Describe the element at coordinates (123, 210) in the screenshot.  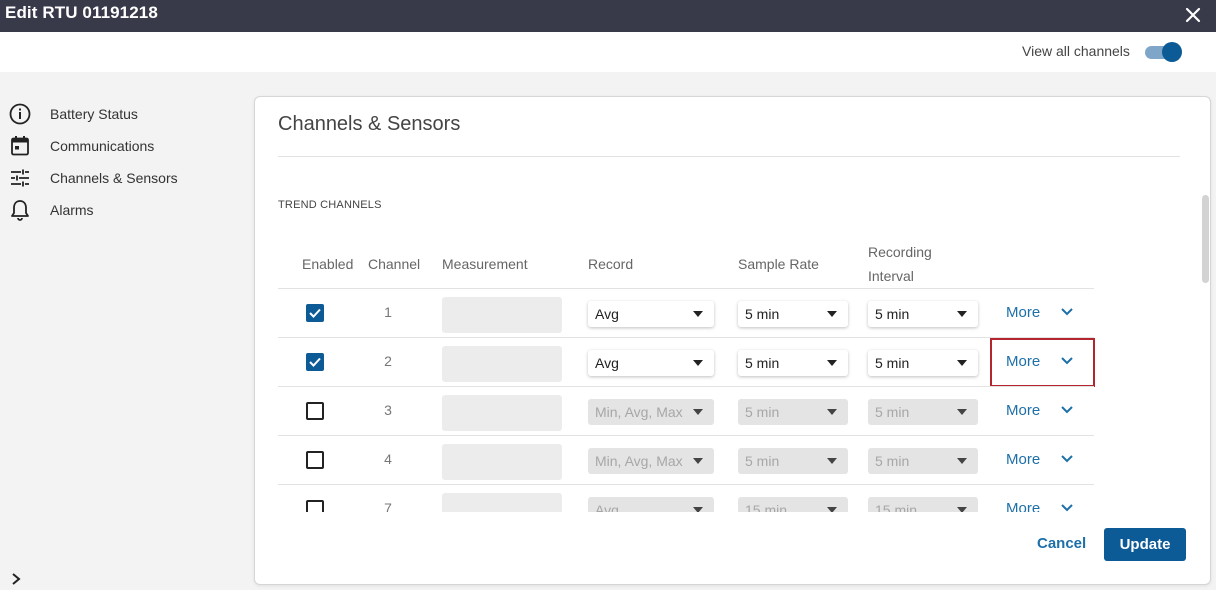
I see `sidebar-item-alarms: Alarms` at that location.